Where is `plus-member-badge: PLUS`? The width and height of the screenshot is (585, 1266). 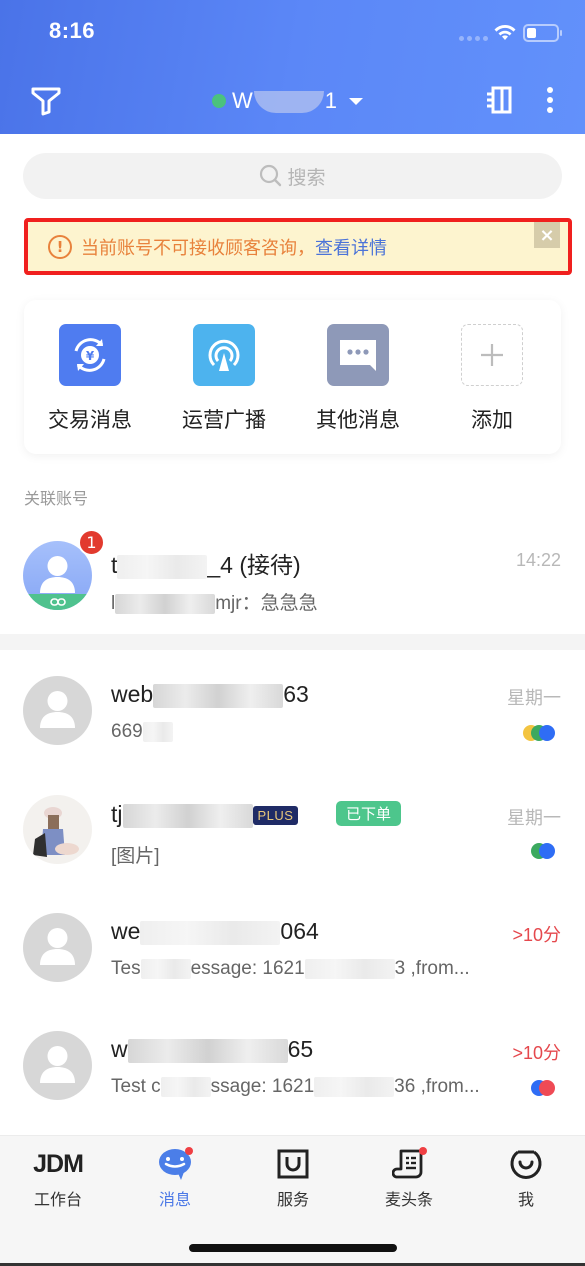
plus-member-badge: PLUS is located at coordinates (275, 816).